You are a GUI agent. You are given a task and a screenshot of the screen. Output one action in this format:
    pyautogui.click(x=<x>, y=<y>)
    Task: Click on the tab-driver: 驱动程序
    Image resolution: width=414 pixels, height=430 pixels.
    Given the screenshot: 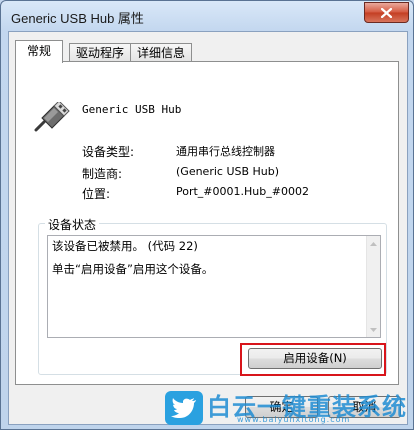 What is the action you would take?
    pyautogui.click(x=100, y=52)
    